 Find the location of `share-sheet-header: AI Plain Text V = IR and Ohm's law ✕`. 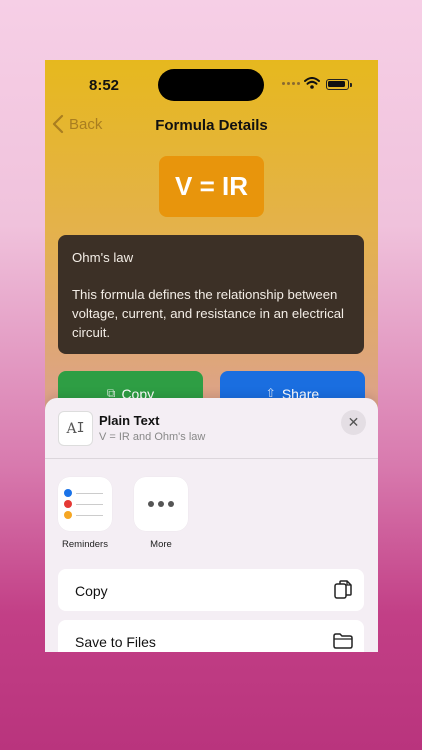

share-sheet-header: AI Plain Text V = IR and Ohm's law ✕ is located at coordinates (211, 428).